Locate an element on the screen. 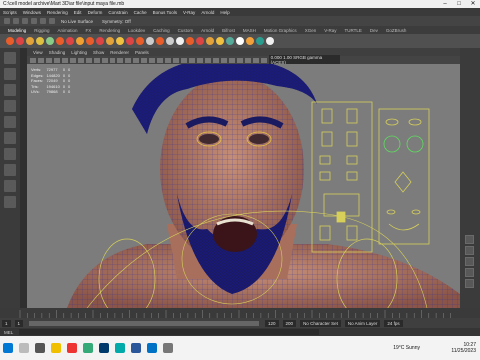 The image size is (480, 360). menu-bonus-tools: Bonus Tools is located at coordinates (165, 12).